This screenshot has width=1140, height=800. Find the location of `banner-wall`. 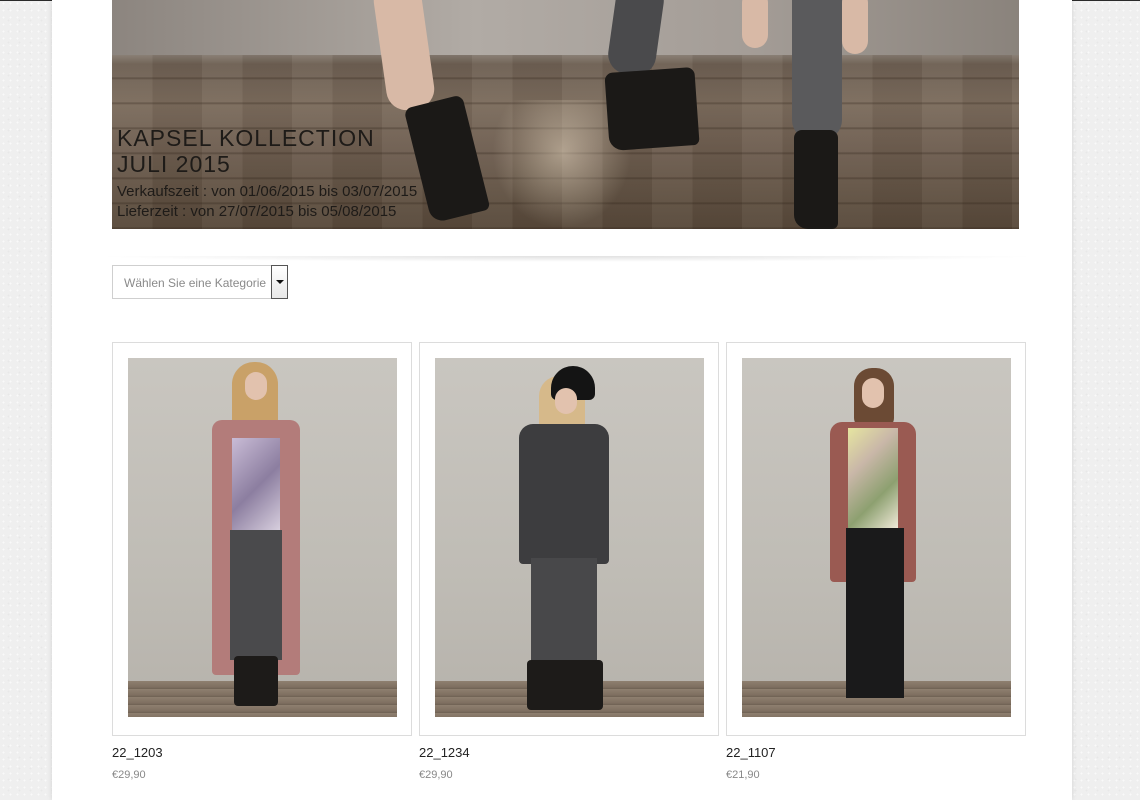

banner-wall is located at coordinates (565, 27).